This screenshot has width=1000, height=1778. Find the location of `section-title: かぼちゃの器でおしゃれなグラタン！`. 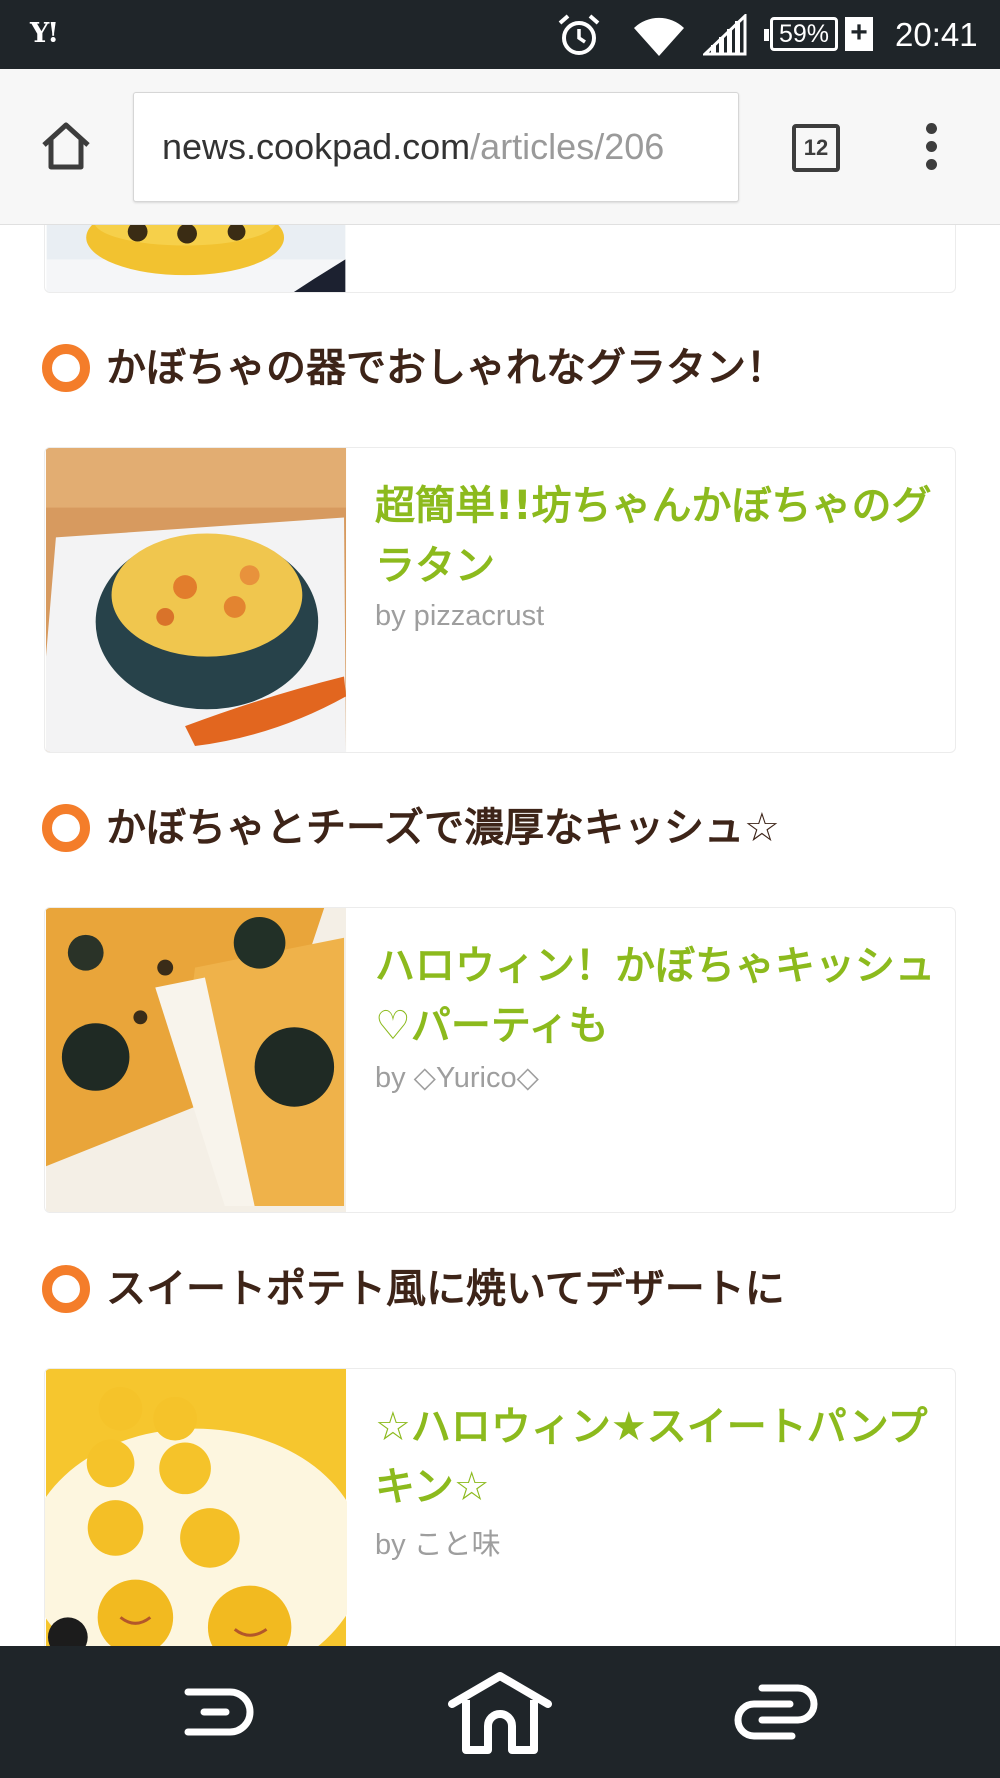

section-title: かぼちゃの器でおしゃれなグラタン！ is located at coordinates (446, 368).